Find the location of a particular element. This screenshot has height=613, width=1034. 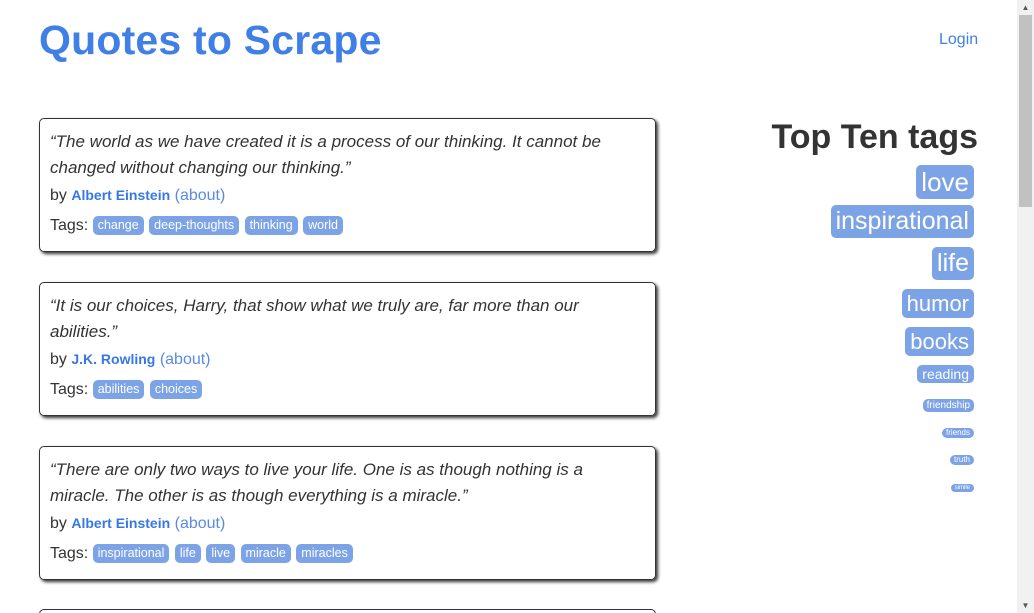

vertical-scrollbar: ▲ ▼ is located at coordinates (1025, 306).